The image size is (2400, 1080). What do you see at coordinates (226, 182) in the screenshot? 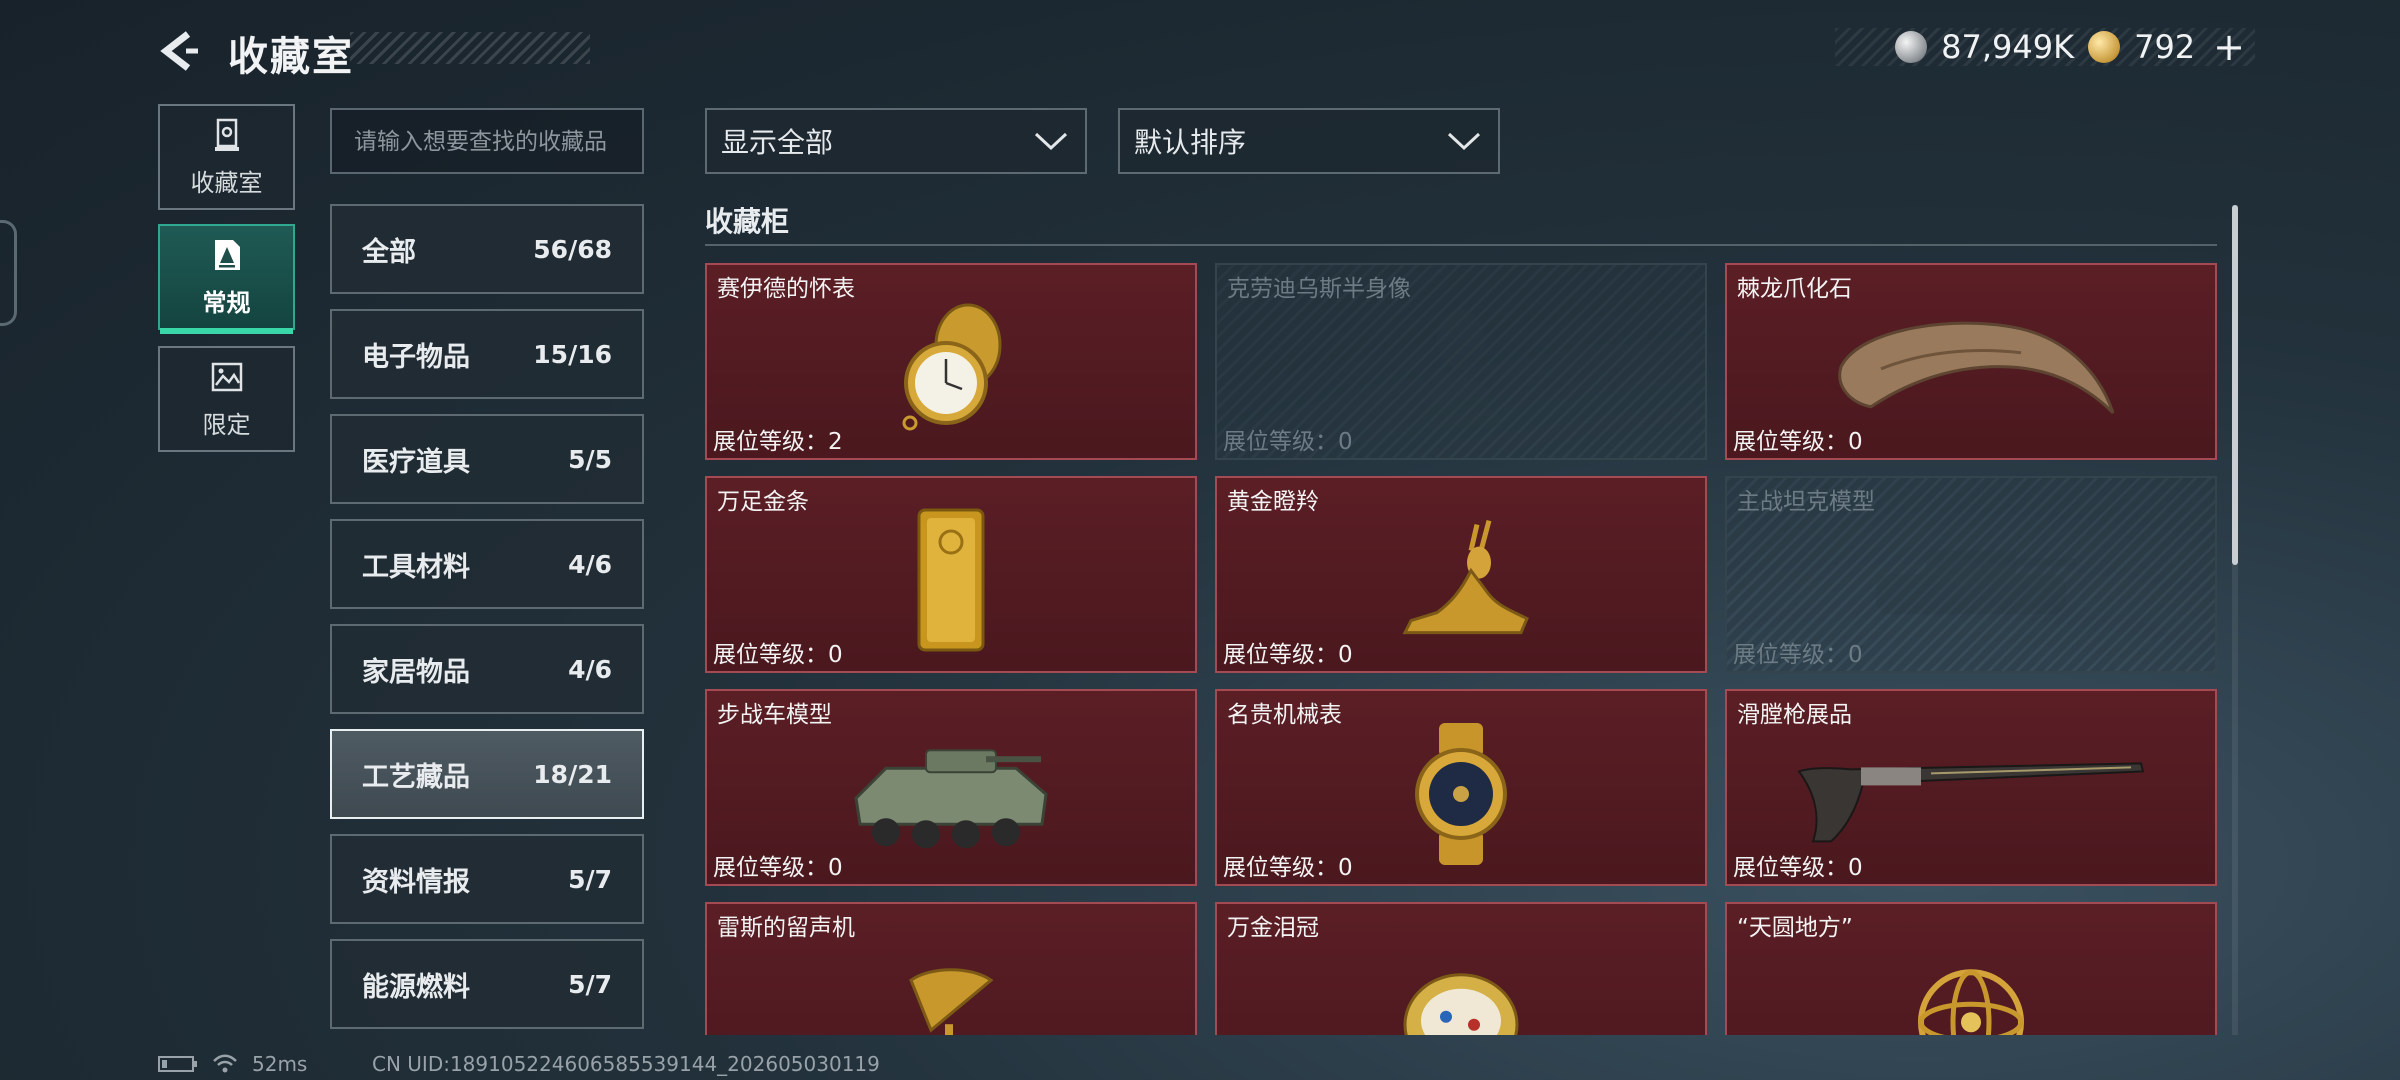
I see `nav-tab-label: 收藏室` at bounding box center [226, 182].